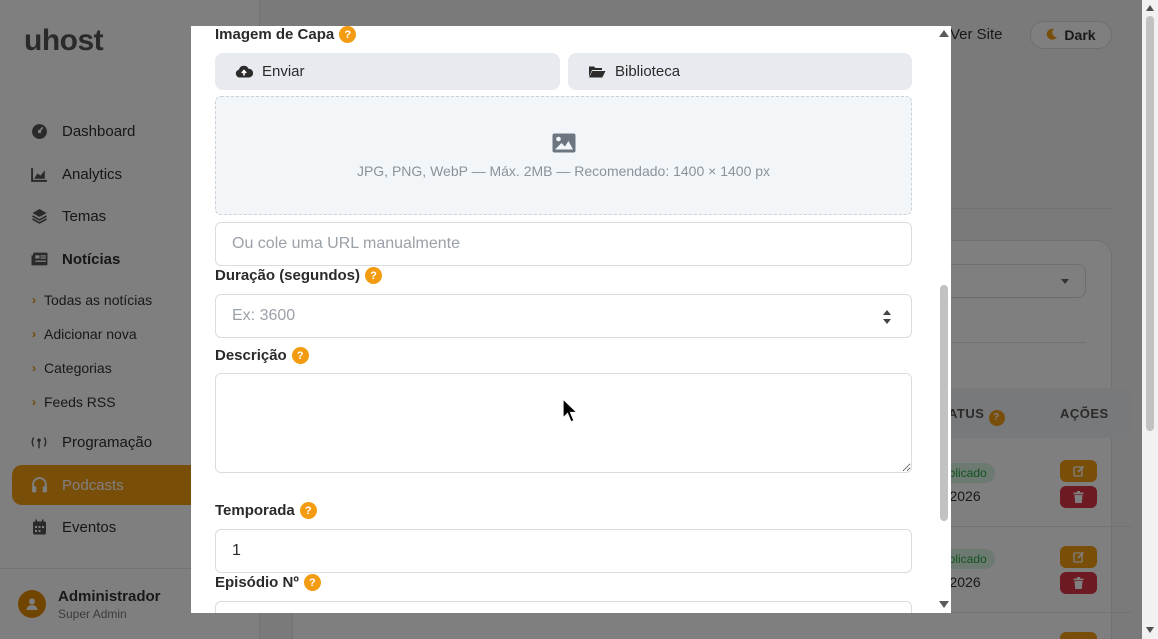  Describe the element at coordinates (387, 71) in the screenshot. I see `upload-button: Enviar` at that location.